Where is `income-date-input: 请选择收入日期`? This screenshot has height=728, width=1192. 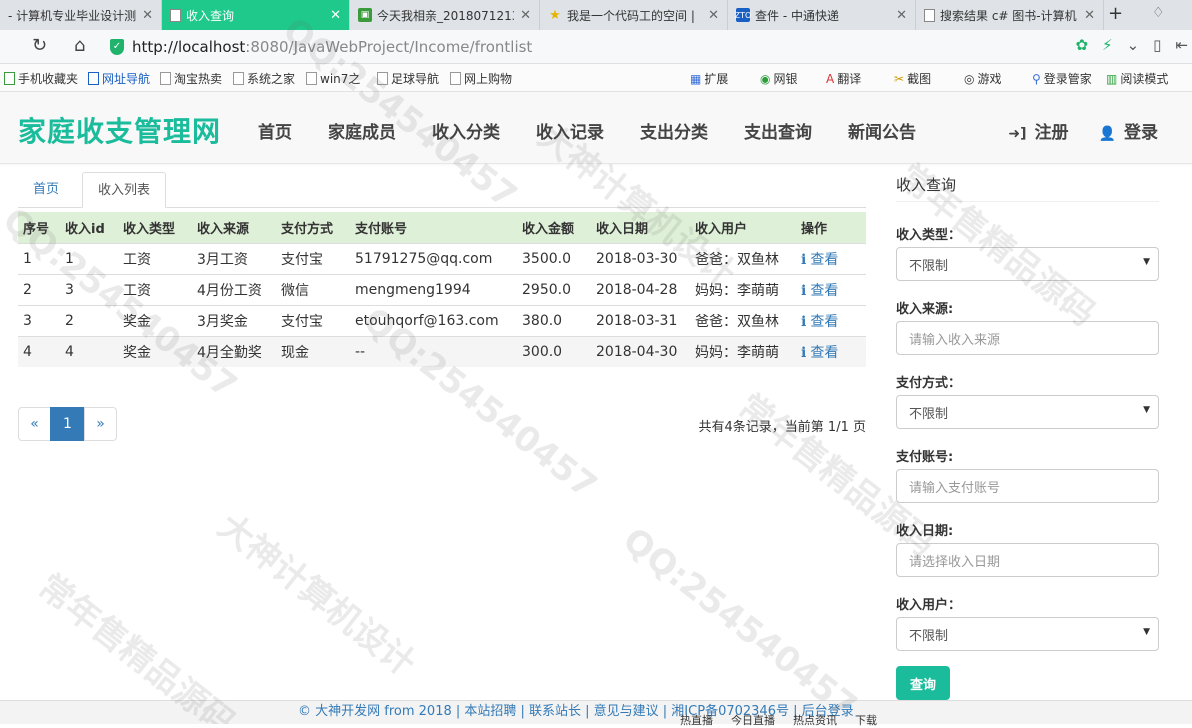 income-date-input: 请选择收入日期 is located at coordinates (1027, 560).